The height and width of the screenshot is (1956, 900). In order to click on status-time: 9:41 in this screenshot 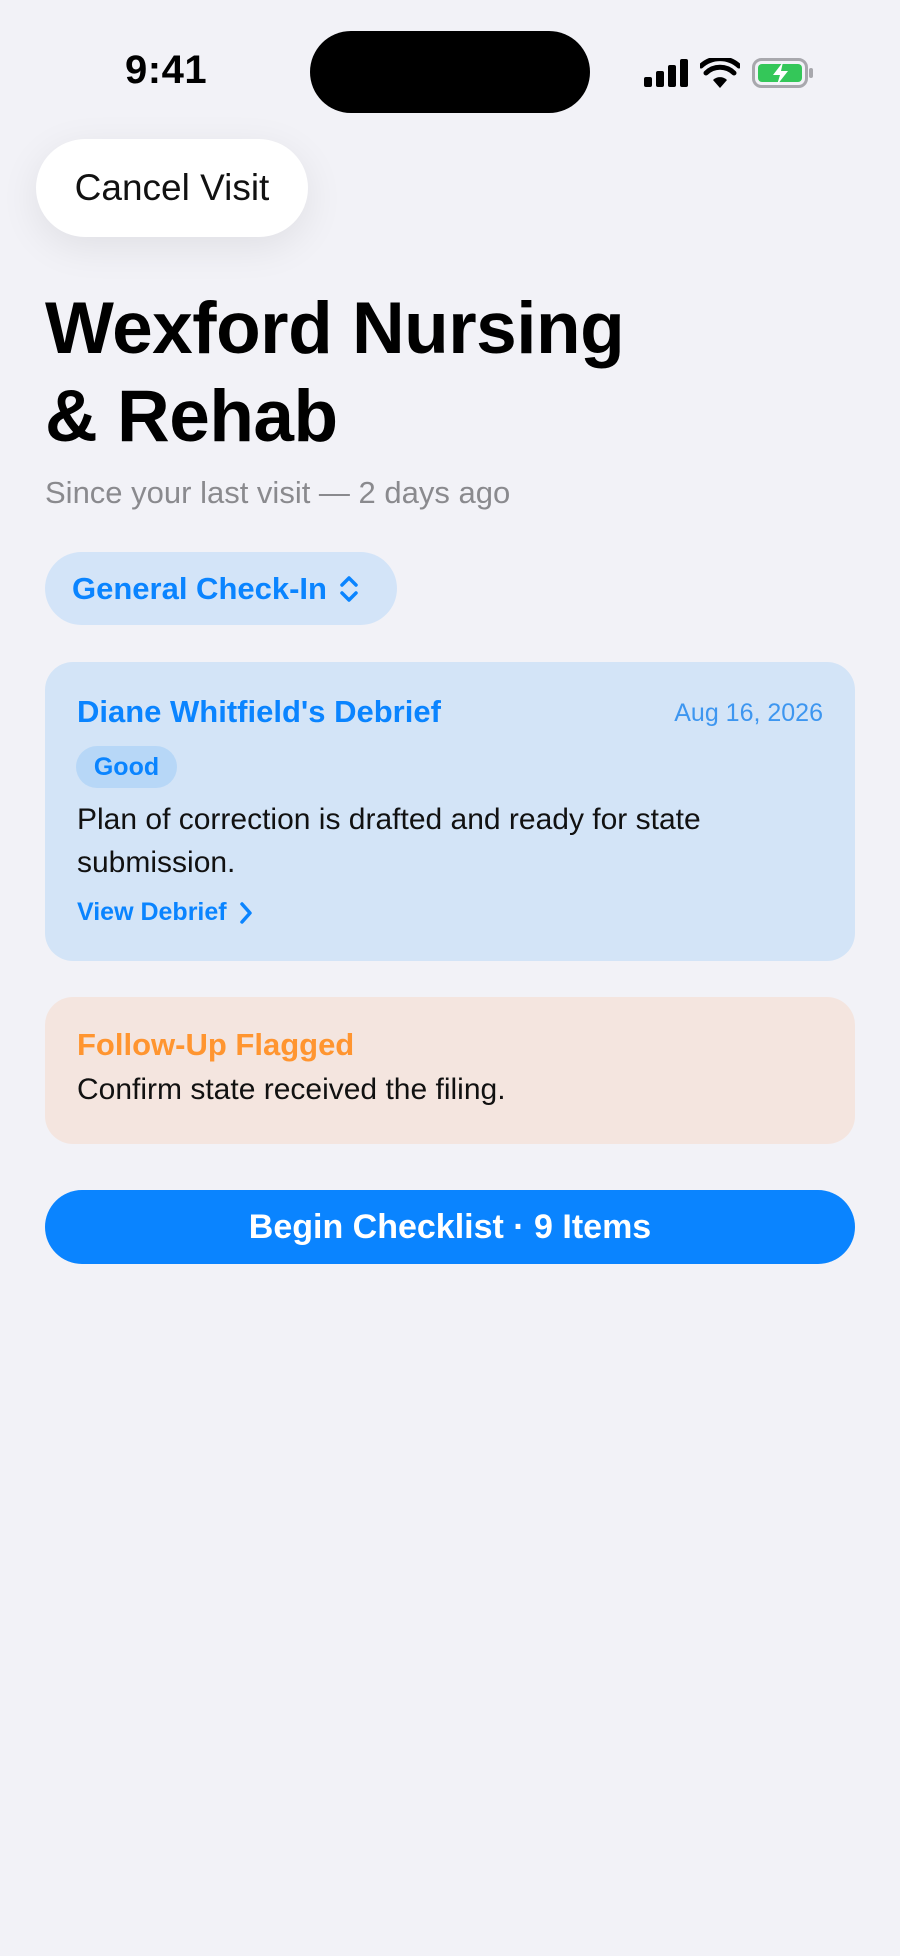, I will do `click(166, 70)`.